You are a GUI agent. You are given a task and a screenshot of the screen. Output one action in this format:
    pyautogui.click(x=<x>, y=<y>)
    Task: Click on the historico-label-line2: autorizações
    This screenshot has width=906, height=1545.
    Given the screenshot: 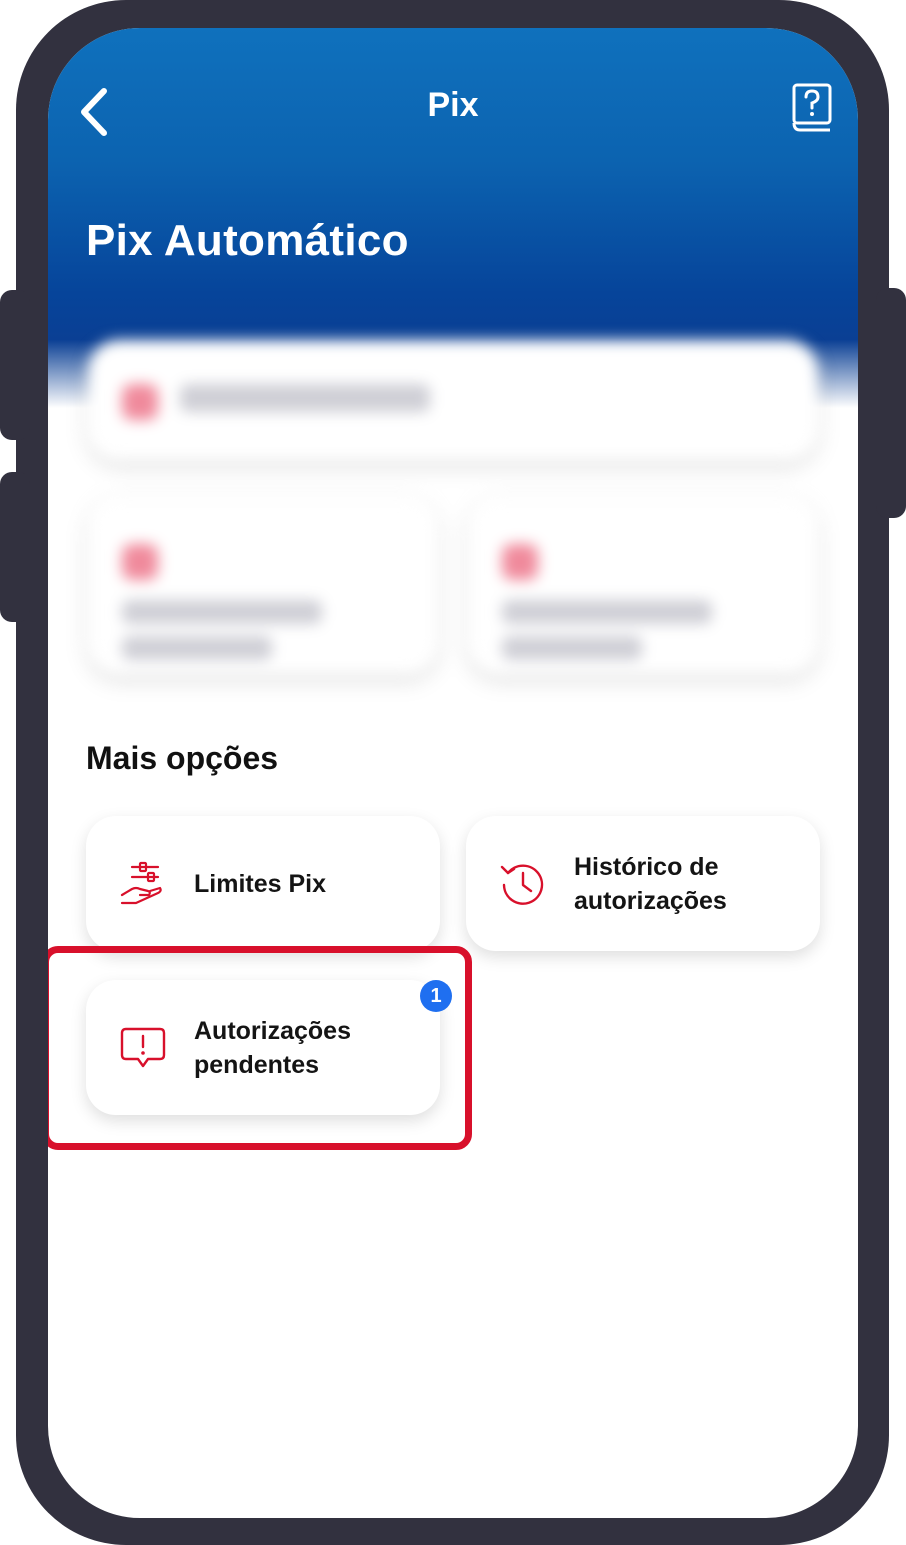 What is the action you would take?
    pyautogui.click(x=650, y=900)
    